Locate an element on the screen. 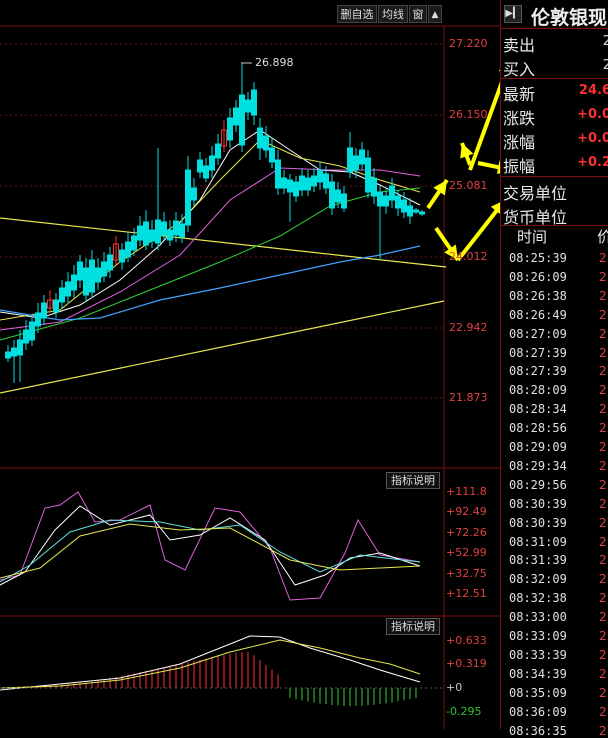  collapse-arrow-icon: ▶▎ is located at coordinates (513, 14).